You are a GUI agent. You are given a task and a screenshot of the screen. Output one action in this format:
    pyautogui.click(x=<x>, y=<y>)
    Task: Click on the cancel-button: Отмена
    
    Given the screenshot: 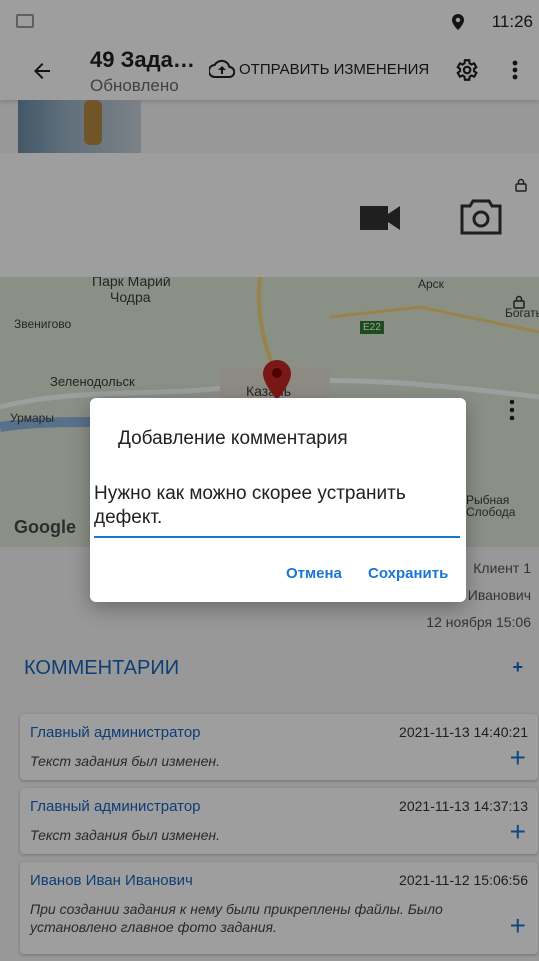 What is the action you would take?
    pyautogui.click(x=314, y=573)
    